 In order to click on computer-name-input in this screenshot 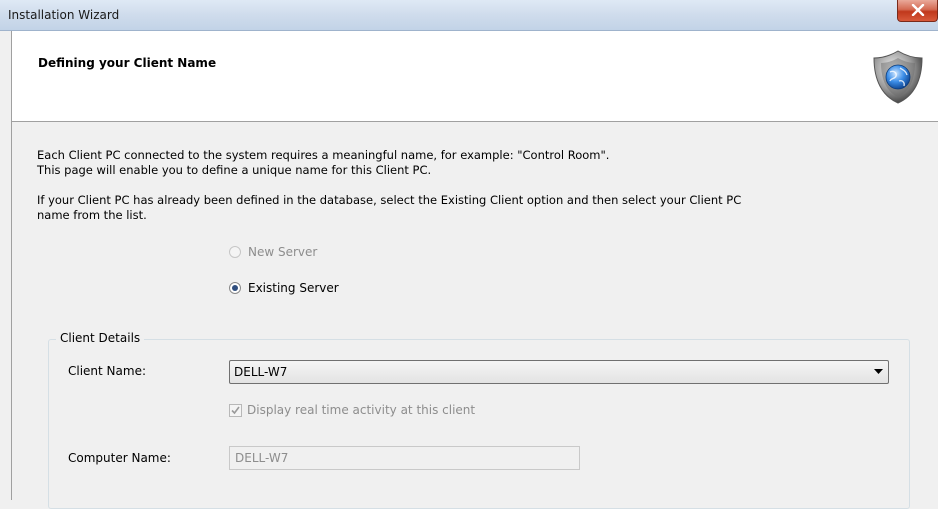, I will do `click(404, 458)`.